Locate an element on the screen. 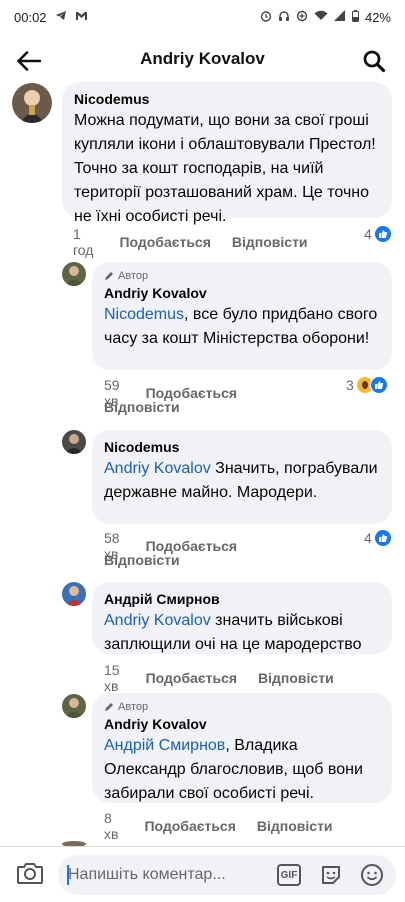 The height and width of the screenshot is (902, 405). sticker-button is located at coordinates (331, 875).